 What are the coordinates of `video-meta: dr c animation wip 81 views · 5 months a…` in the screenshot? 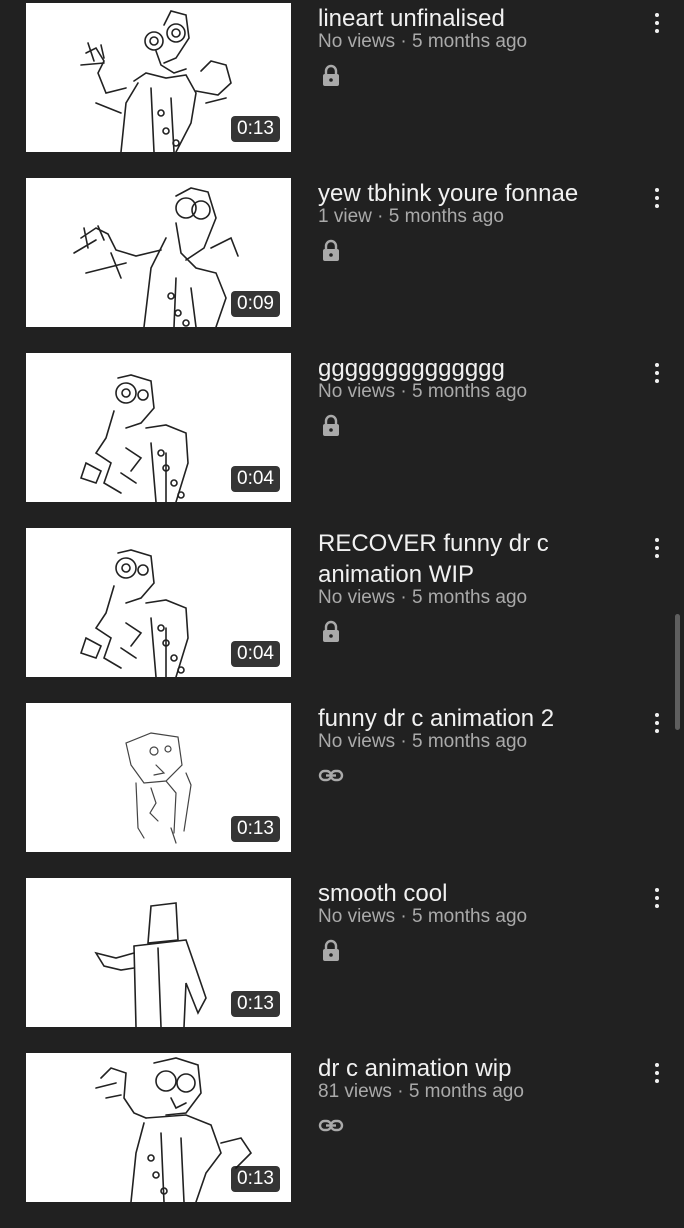 It's located at (471, 1096).